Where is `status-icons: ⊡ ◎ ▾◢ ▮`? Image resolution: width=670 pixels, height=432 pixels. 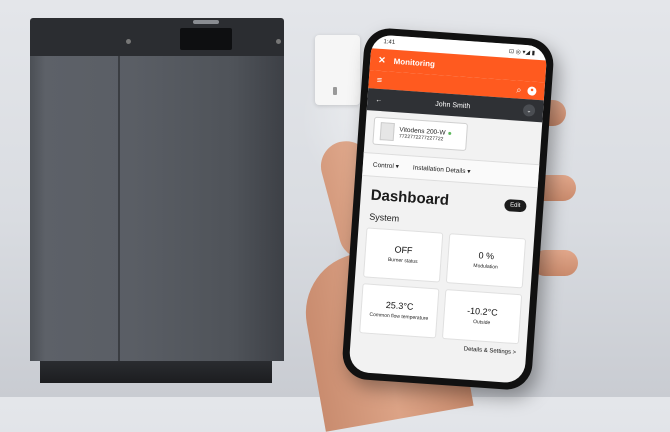
status-icons: ⊡ ◎ ▾◢ ▮ is located at coordinates (522, 52).